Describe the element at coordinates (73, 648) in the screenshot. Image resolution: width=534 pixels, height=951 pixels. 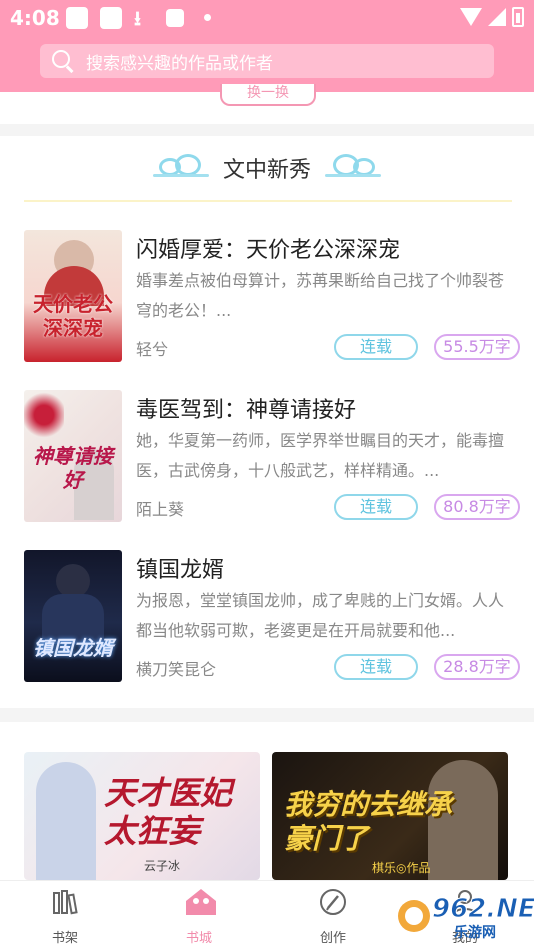
I see `cover-title: 镇国龙婿` at that location.